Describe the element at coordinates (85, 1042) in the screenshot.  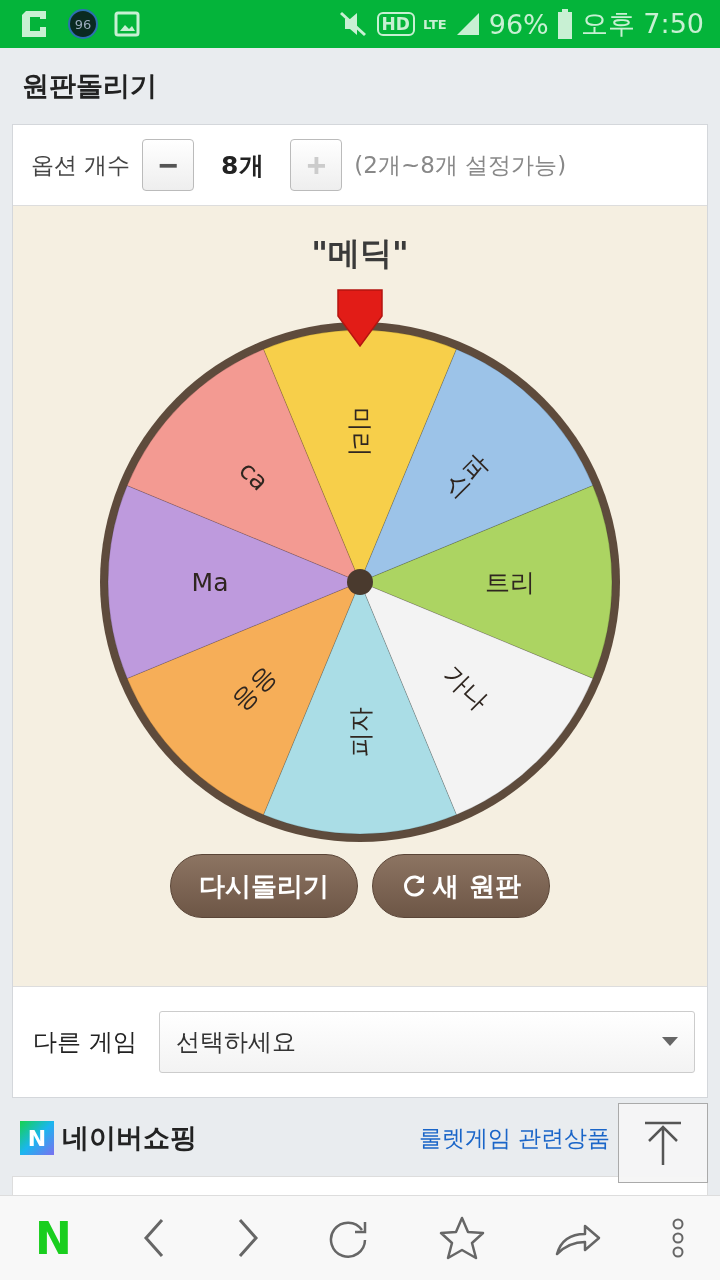
I see `other-game-label: 다른 게임` at that location.